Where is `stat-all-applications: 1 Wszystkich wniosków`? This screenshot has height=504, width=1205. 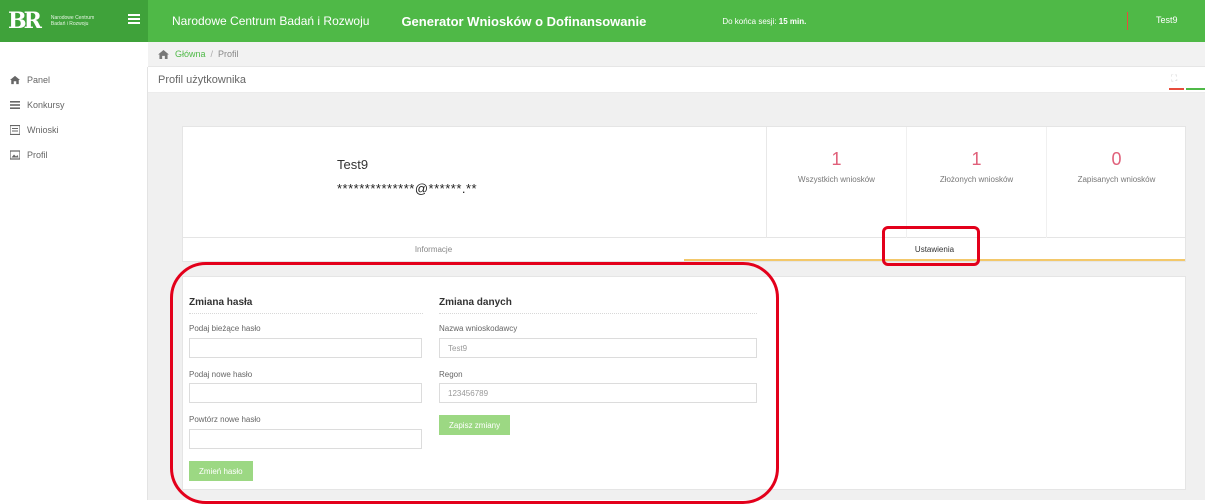
stat-all-applications: 1 Wszystkich wniosków is located at coordinates (837, 183).